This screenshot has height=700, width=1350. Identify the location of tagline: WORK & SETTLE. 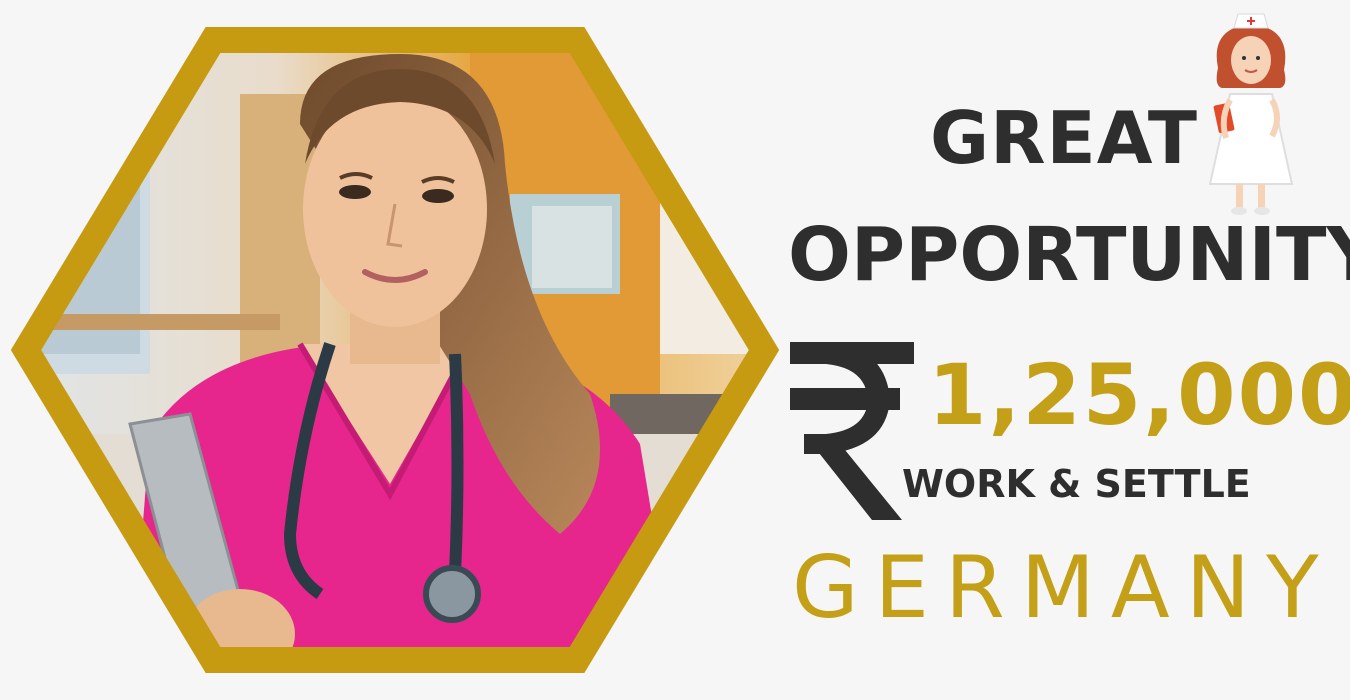
(1076, 484).